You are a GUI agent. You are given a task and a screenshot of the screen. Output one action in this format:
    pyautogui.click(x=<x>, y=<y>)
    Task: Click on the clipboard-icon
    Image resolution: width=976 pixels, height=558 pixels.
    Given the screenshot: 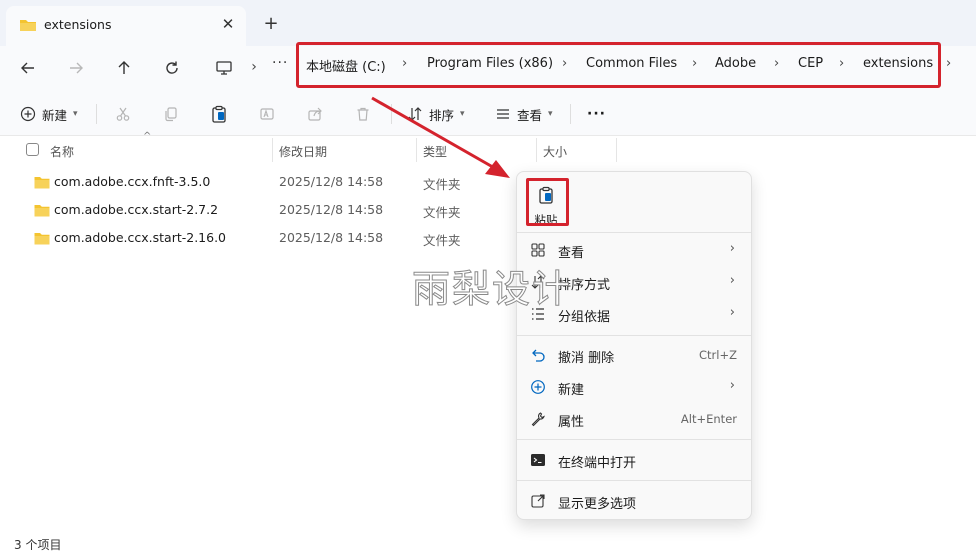 What is the action you would take?
    pyautogui.click(x=219, y=114)
    